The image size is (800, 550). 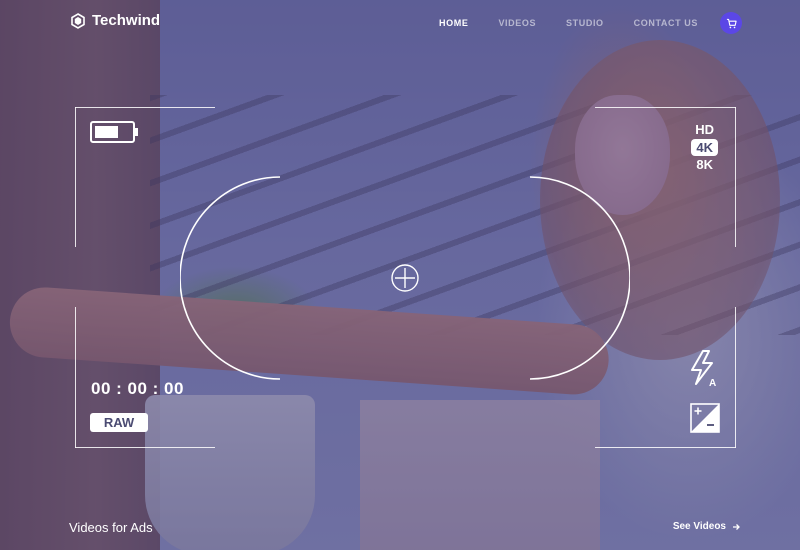 What do you see at coordinates (705, 418) in the screenshot?
I see `exposure-compensation-icon` at bounding box center [705, 418].